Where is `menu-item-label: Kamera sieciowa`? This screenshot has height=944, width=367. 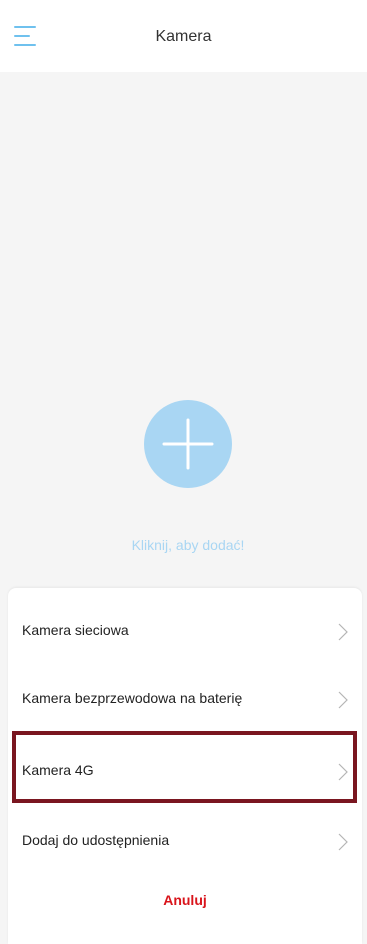 menu-item-label: Kamera sieciowa is located at coordinates (75, 630).